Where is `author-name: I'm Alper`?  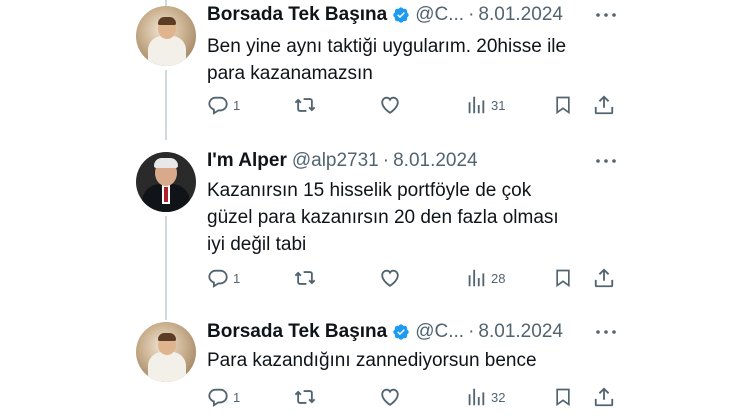 author-name: I'm Alper is located at coordinates (247, 161).